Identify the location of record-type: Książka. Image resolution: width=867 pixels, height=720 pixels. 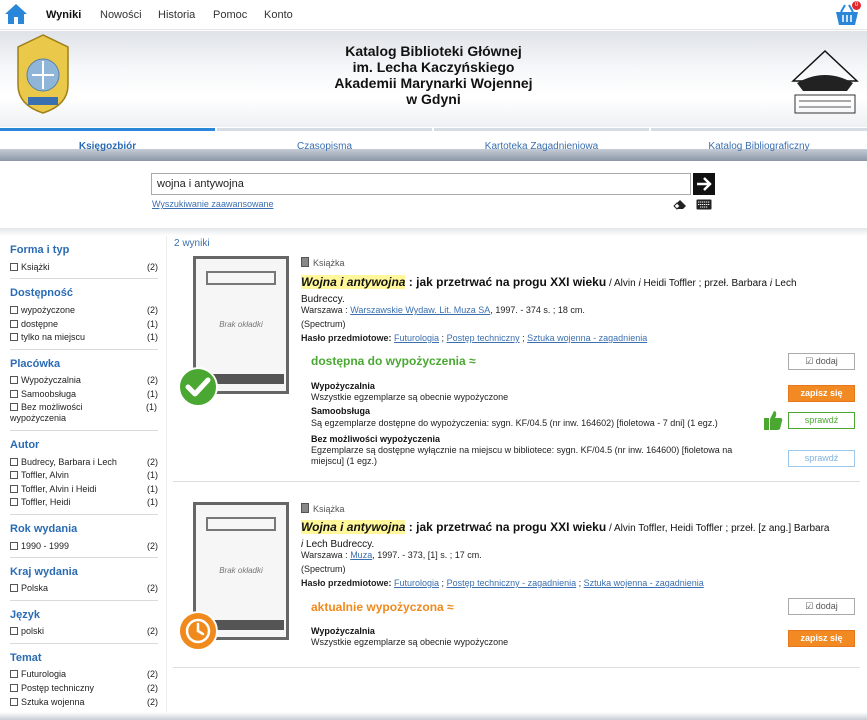
(323, 508).